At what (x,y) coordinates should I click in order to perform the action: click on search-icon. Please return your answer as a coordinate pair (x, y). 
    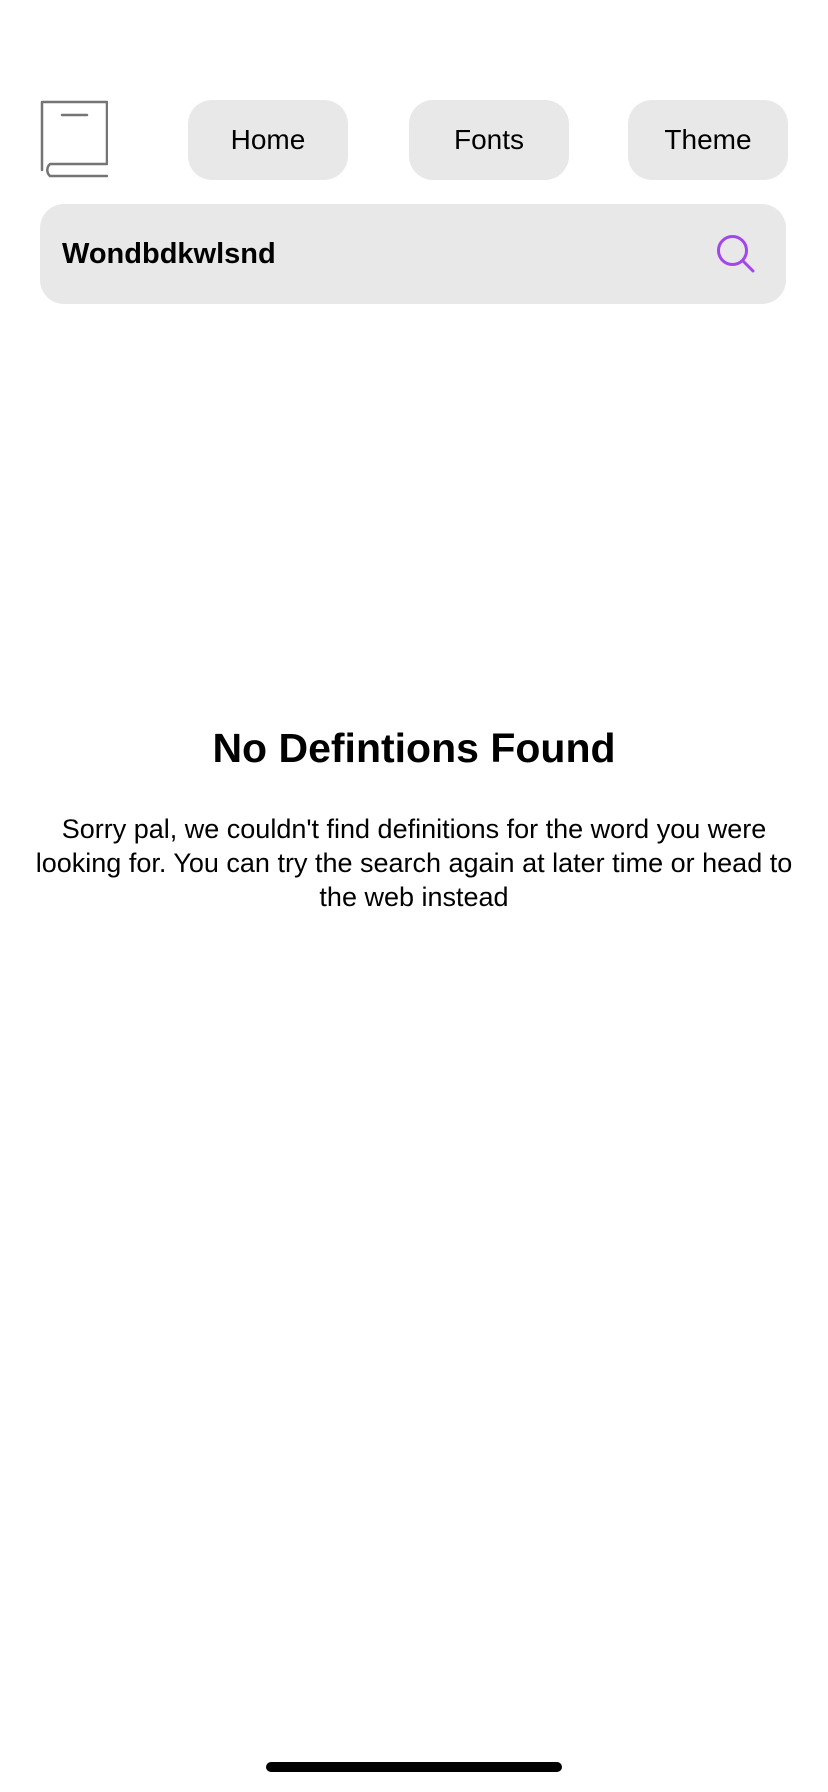
    Looking at the image, I should click on (736, 256).